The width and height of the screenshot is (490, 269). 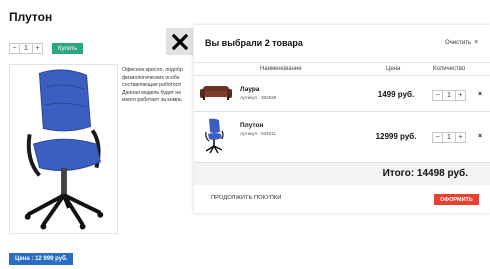 What do you see at coordinates (456, 199) in the screenshot?
I see `checkout-button: ОФОРМИТЬ` at bounding box center [456, 199].